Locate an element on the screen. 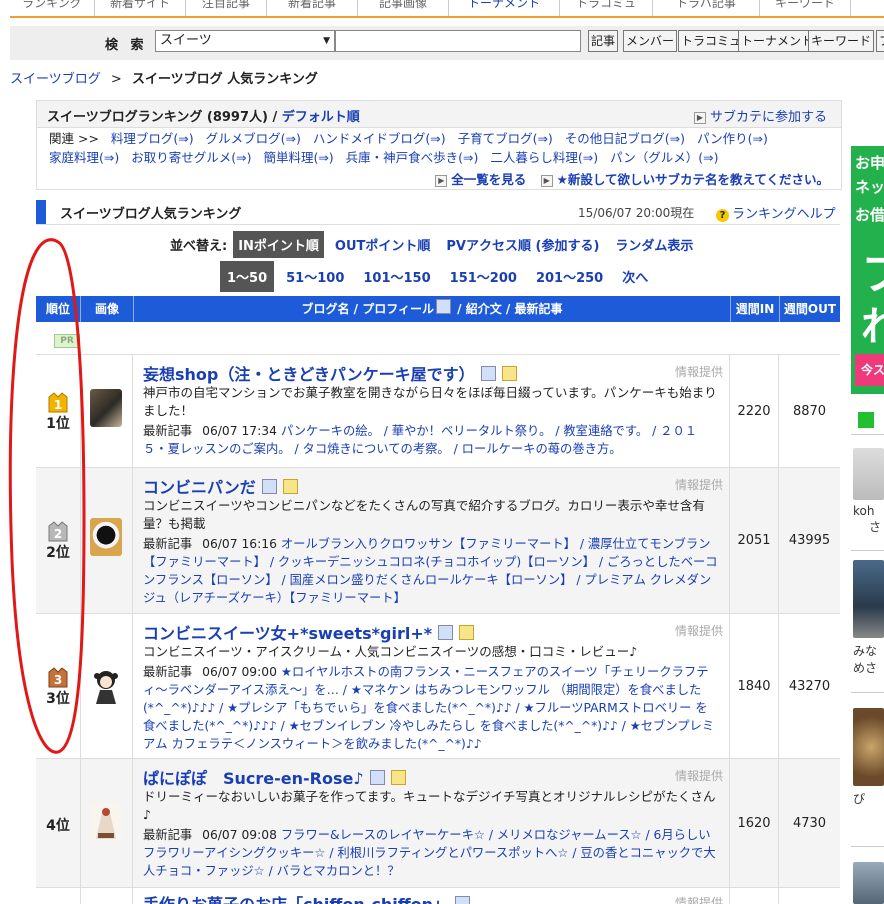 This screenshot has width=884, height=904. related-link-handmade: ハンドメイドブログ(⇒) is located at coordinates (379, 138).